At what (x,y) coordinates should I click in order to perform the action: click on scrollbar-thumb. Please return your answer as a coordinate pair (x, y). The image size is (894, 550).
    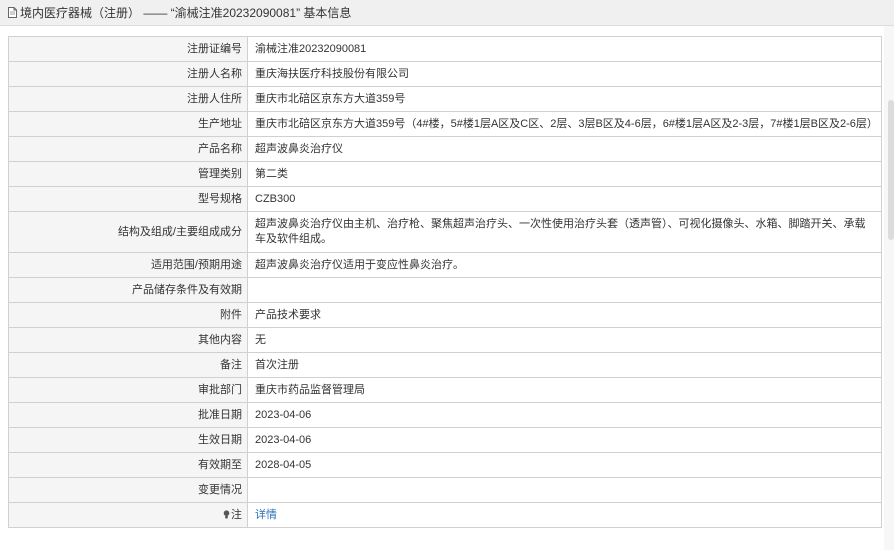
    Looking at the image, I should click on (891, 170).